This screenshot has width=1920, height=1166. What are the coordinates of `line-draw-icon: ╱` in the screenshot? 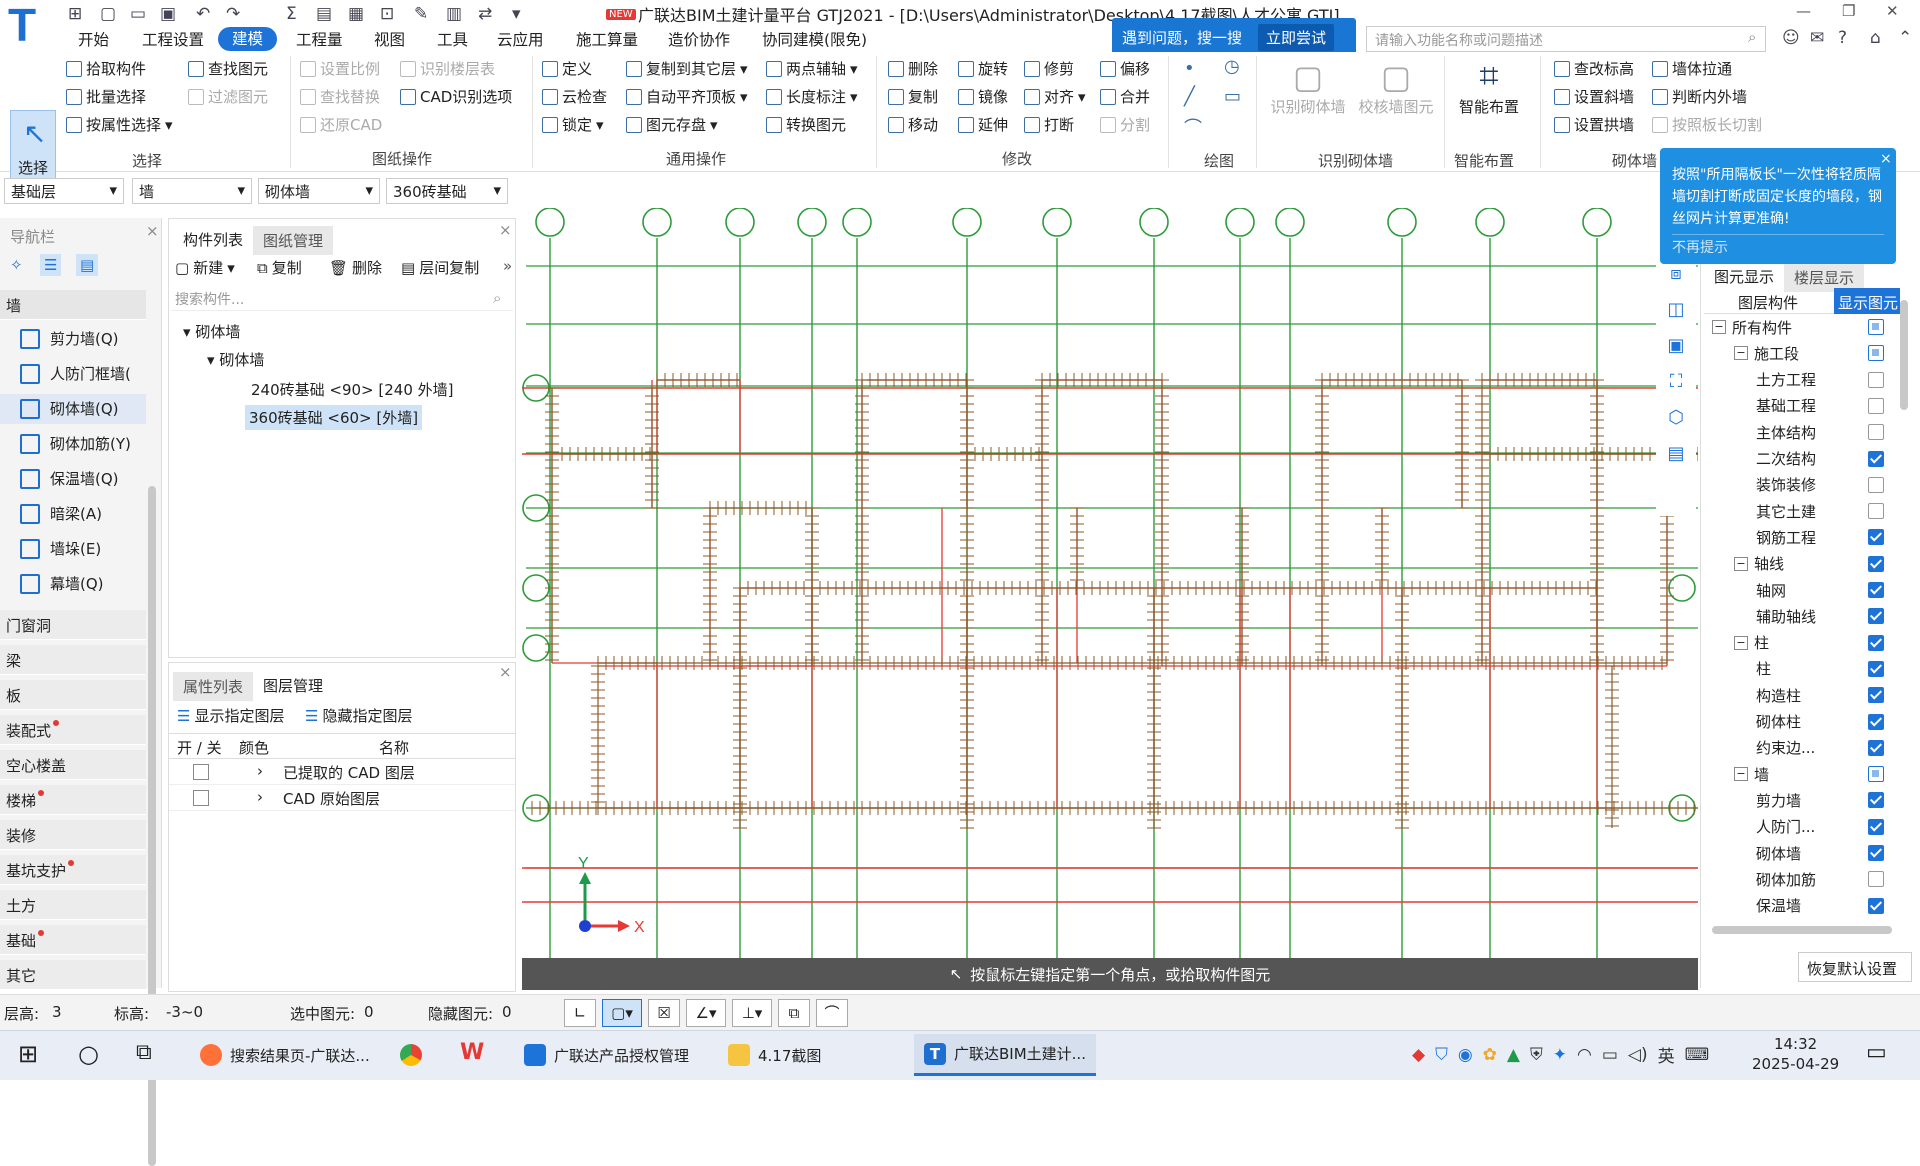 It's located at (1189, 96).